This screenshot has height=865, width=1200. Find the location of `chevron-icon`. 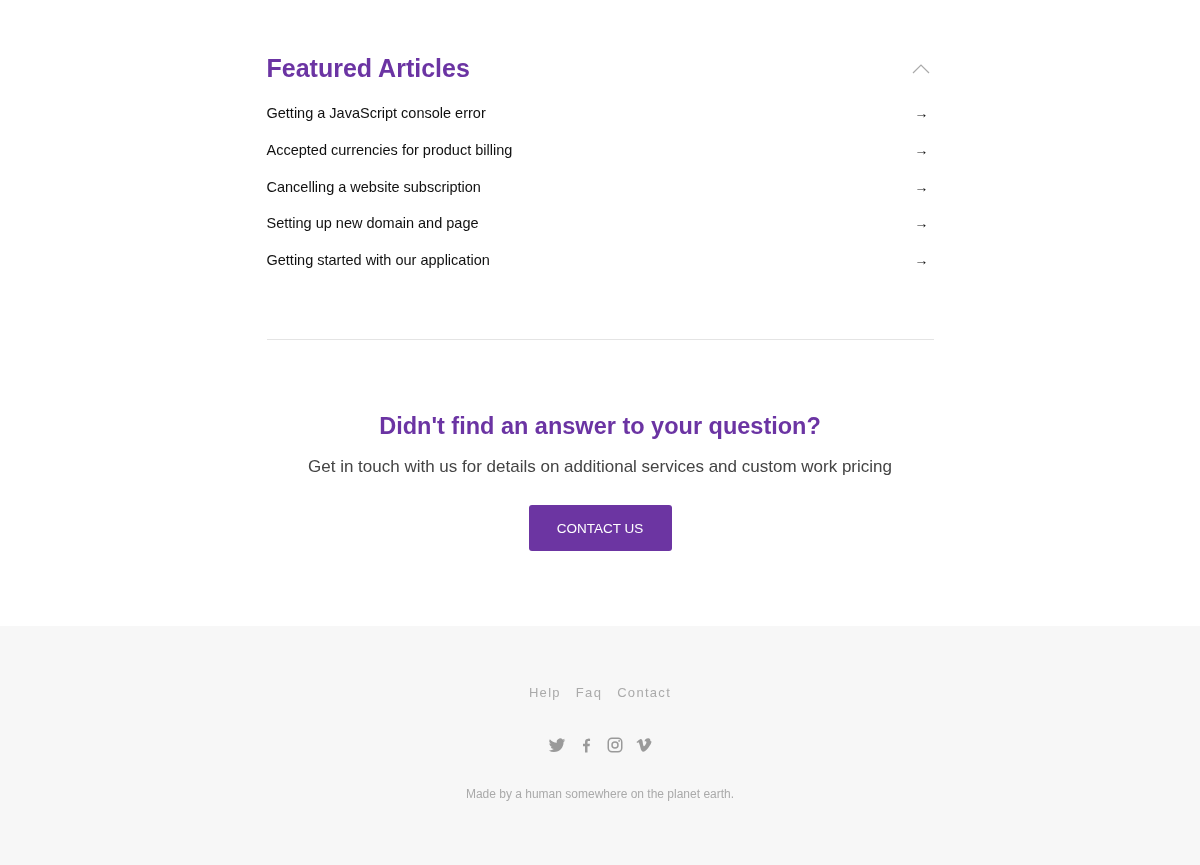

chevron-icon is located at coordinates (920, 68).